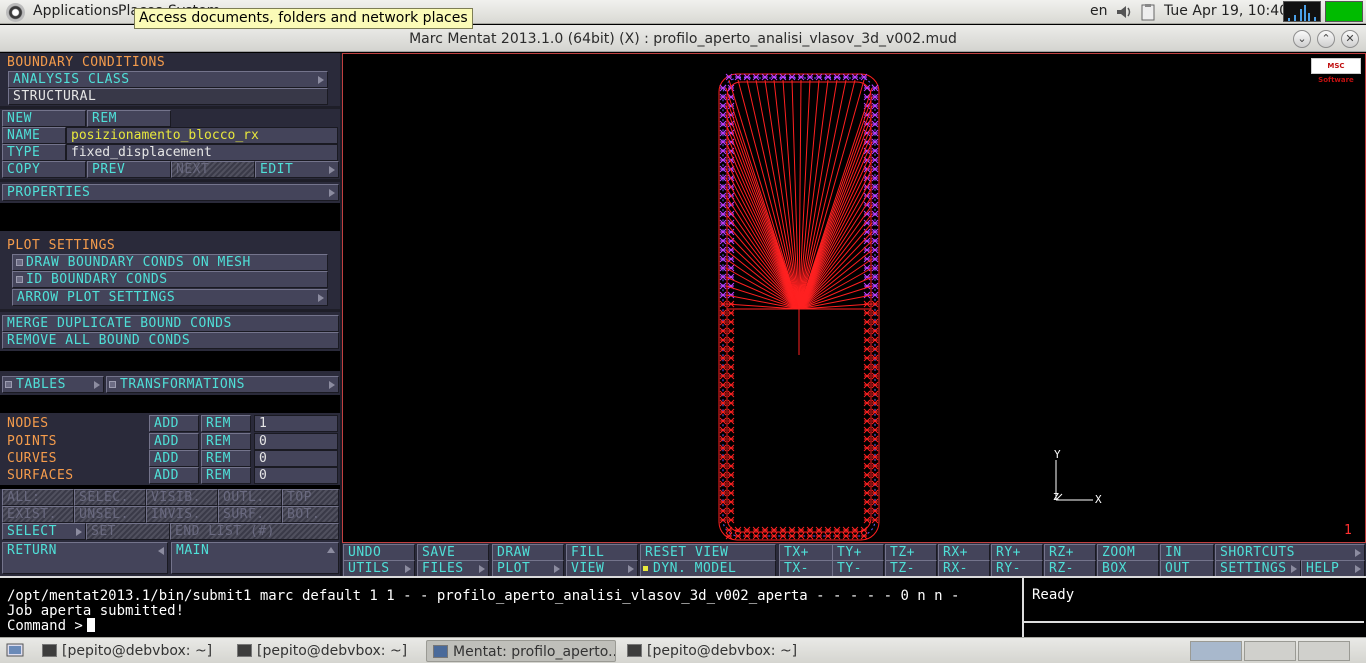 This screenshot has width=1366, height=663. Describe the element at coordinates (528, 568) in the screenshot. I see `plot-button: PLOT` at that location.